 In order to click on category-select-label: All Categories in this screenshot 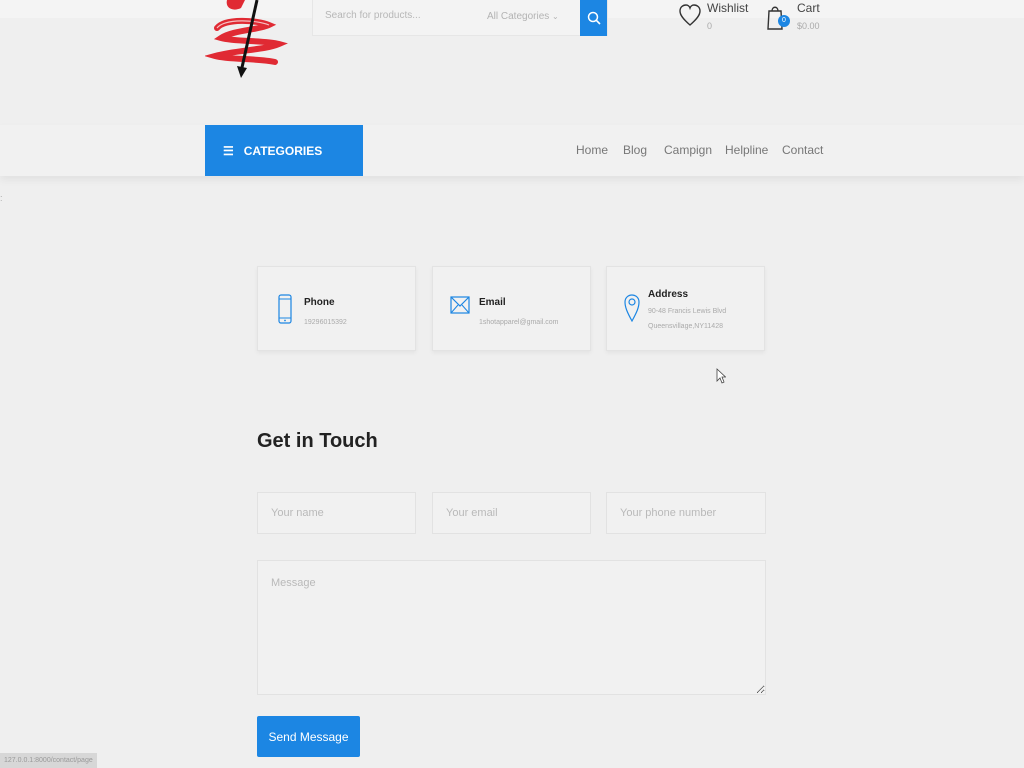, I will do `click(518, 16)`.